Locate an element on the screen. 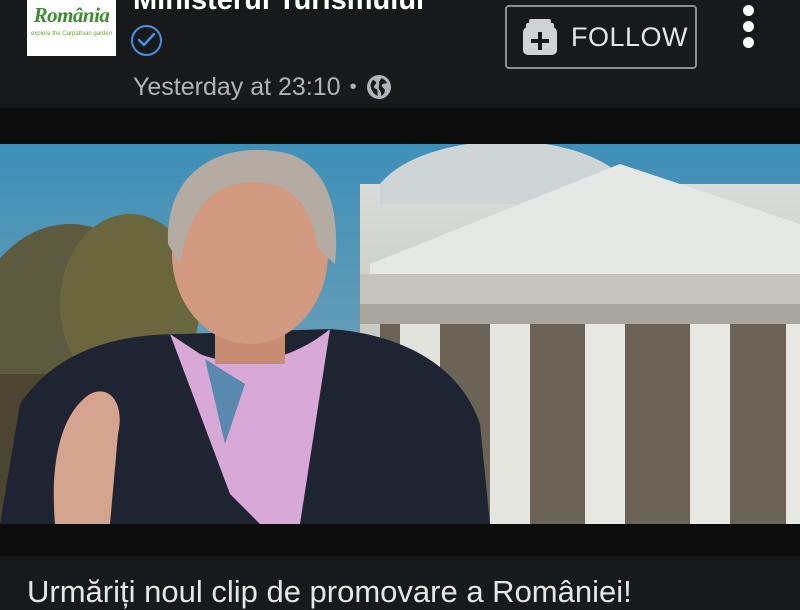  media-top-band is located at coordinates (400, 126).